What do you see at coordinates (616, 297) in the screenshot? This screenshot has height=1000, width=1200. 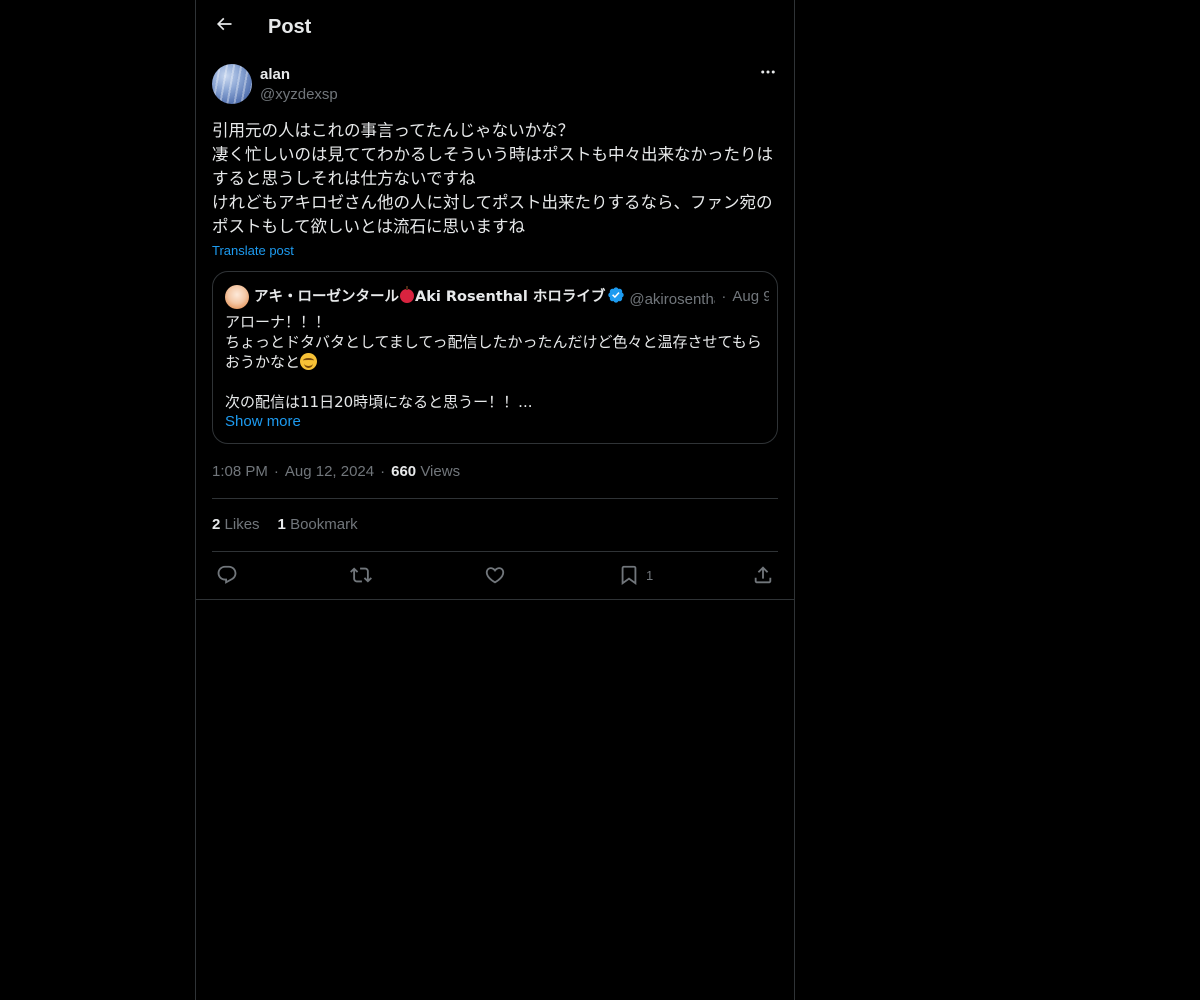 I see `verified-badge-icon` at bounding box center [616, 297].